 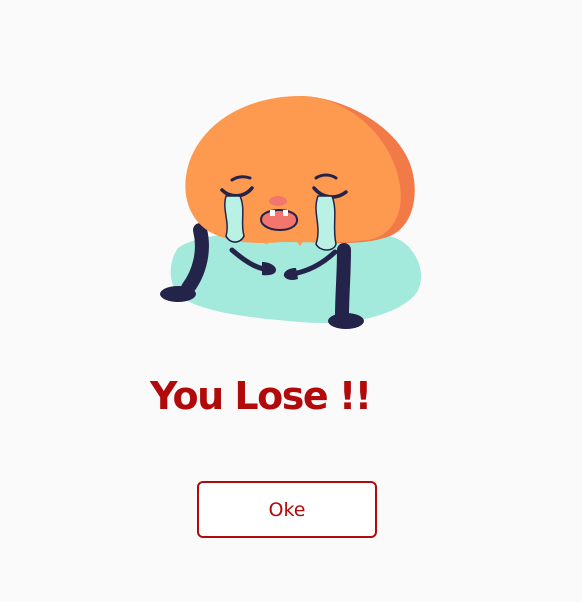 I want to click on oke-button: Oke, so click(x=287, y=509).